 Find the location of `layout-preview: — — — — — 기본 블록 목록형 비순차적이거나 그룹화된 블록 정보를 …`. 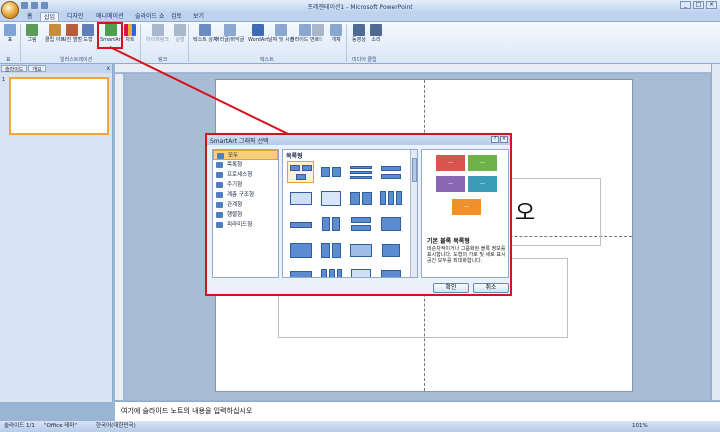

layout-preview: — — — — — 기본 블록 목록형 비순차적이거나 그룹화된 블록 정보를 … is located at coordinates (465, 213).